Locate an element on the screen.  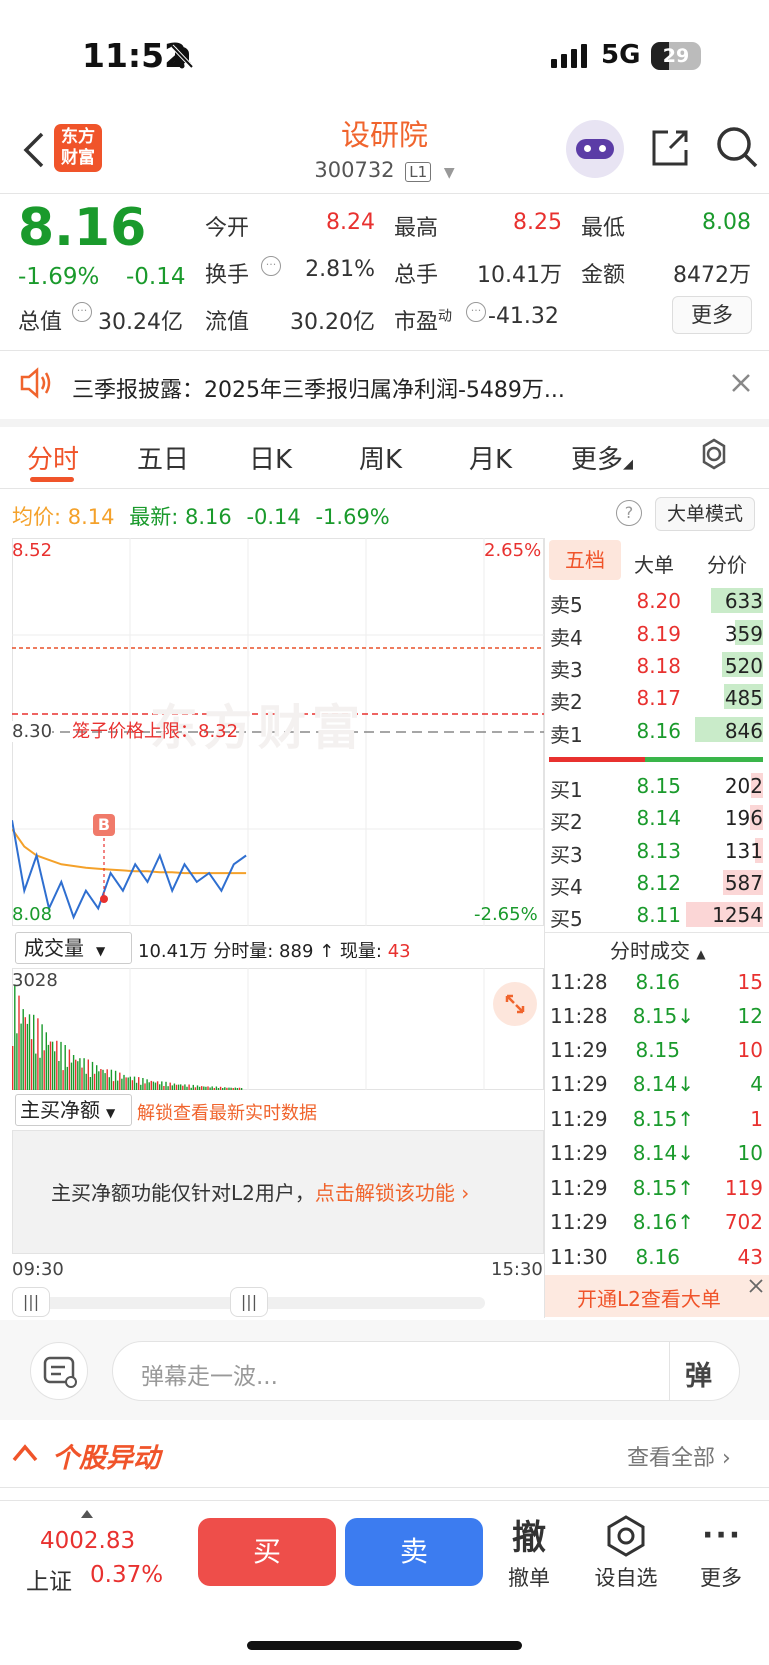
time-end: 15:30 is located at coordinates (517, 1269).